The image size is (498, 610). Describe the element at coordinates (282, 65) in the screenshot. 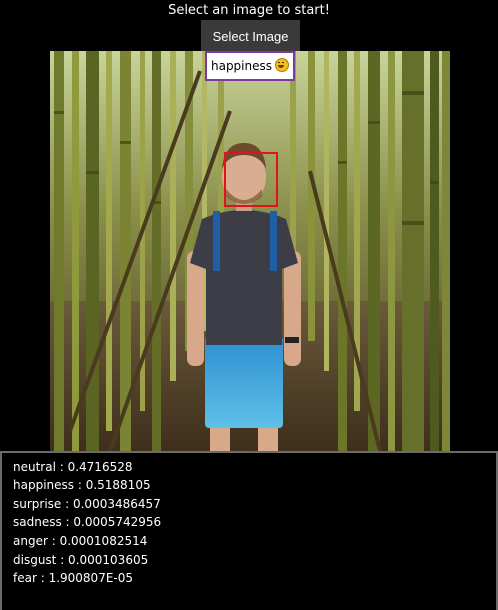

I see `grinning-face-emoji-icon` at that location.